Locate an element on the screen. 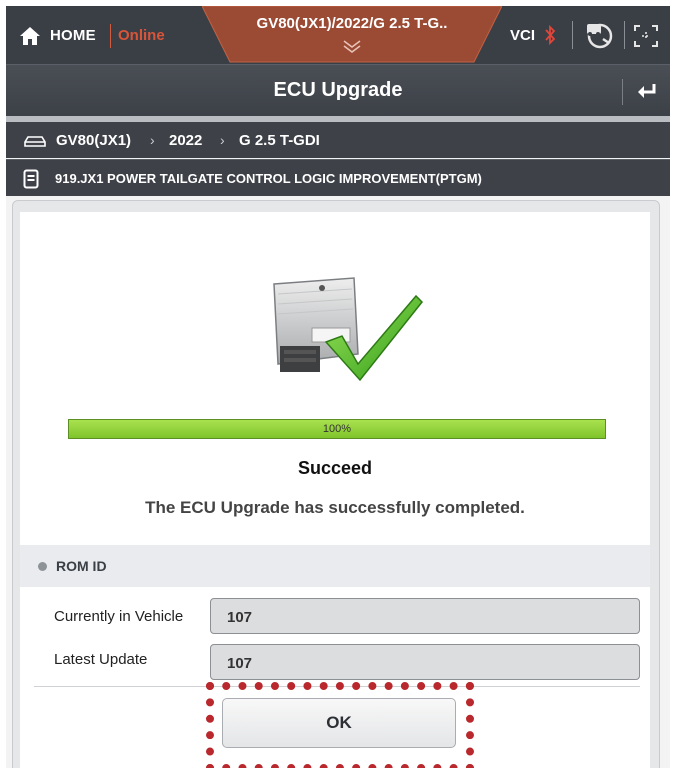 The height and width of the screenshot is (768, 678). document-icon is located at coordinates (31, 179).